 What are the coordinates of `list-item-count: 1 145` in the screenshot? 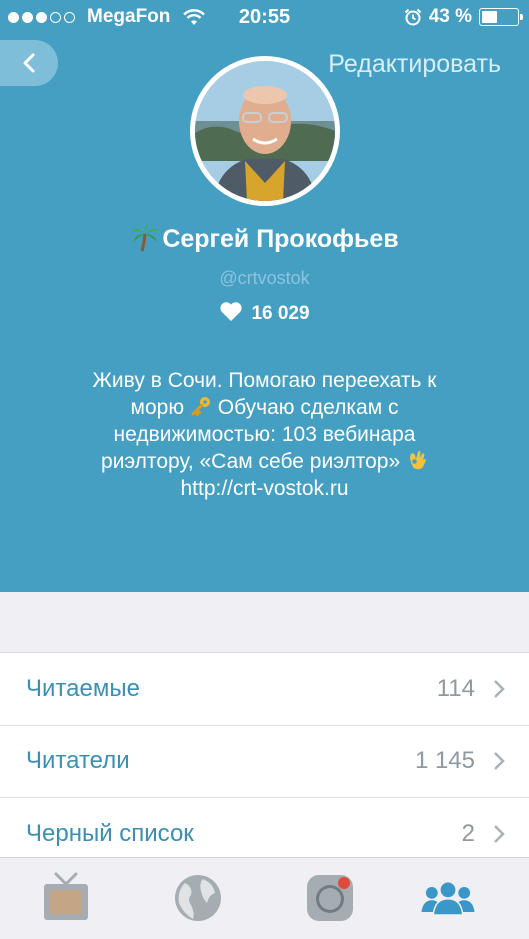 It's located at (444, 761).